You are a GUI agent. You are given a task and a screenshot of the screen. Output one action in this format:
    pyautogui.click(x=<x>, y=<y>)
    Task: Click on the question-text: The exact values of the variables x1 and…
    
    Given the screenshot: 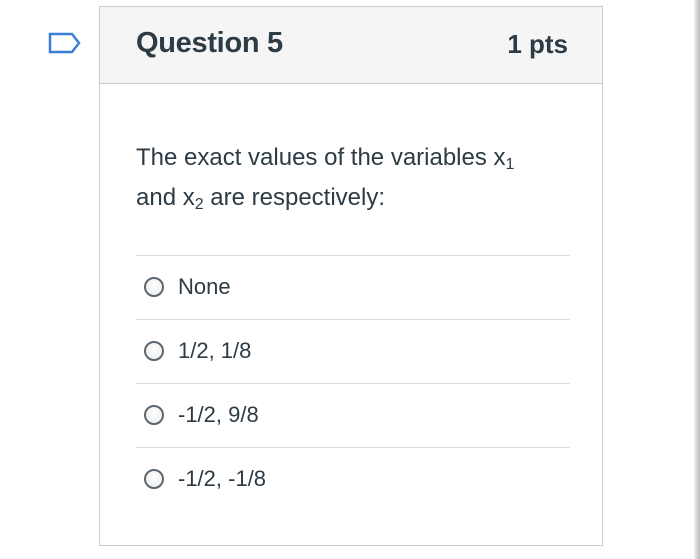 What is the action you would take?
    pyautogui.click(x=356, y=178)
    